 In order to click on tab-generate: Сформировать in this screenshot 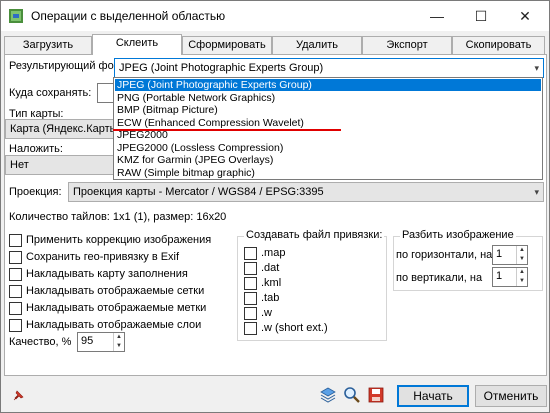, I will do `click(227, 45)`.